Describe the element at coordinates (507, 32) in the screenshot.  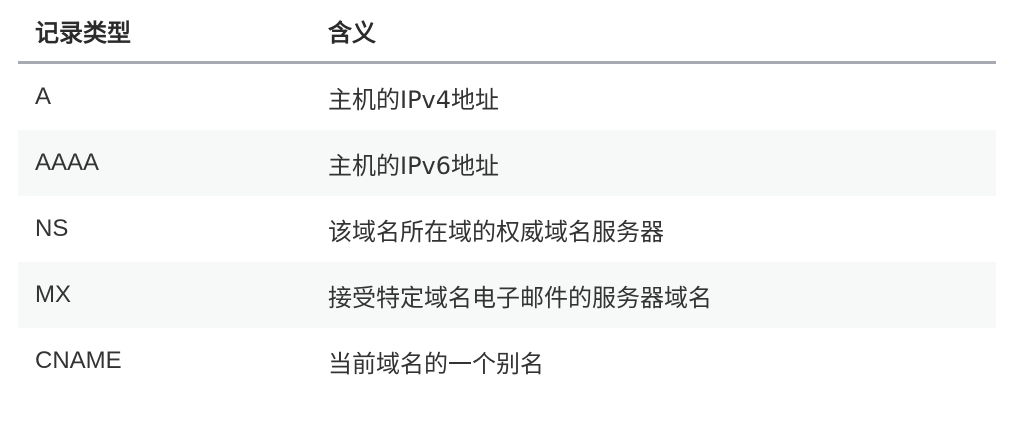
I see `table-header-row: 记录类型 含义` at that location.